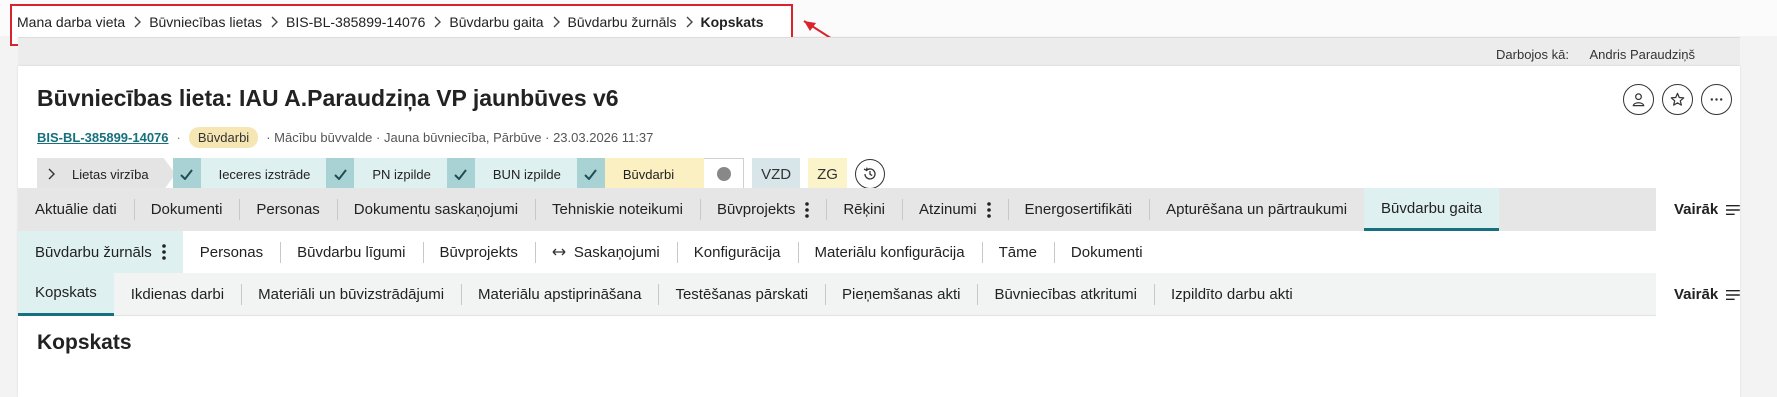 Image resolution: width=1777 pixels, height=397 pixels. I want to click on tab-document-approvals: Dokumentu saskaņojumi, so click(435, 209).